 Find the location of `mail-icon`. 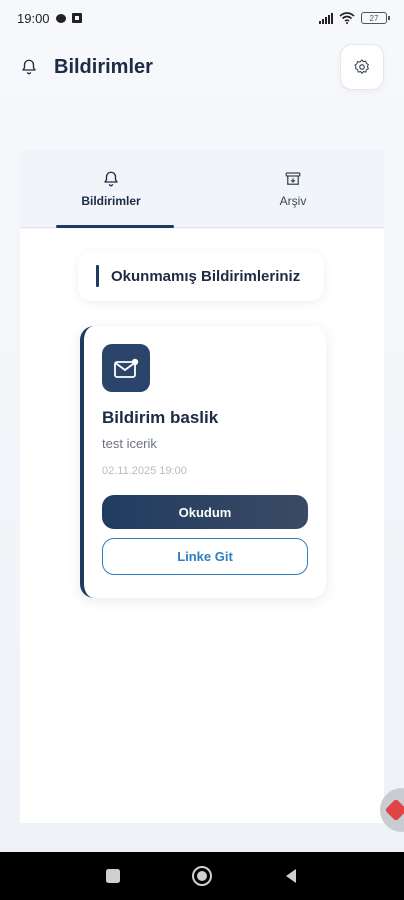

mail-icon is located at coordinates (126, 368).